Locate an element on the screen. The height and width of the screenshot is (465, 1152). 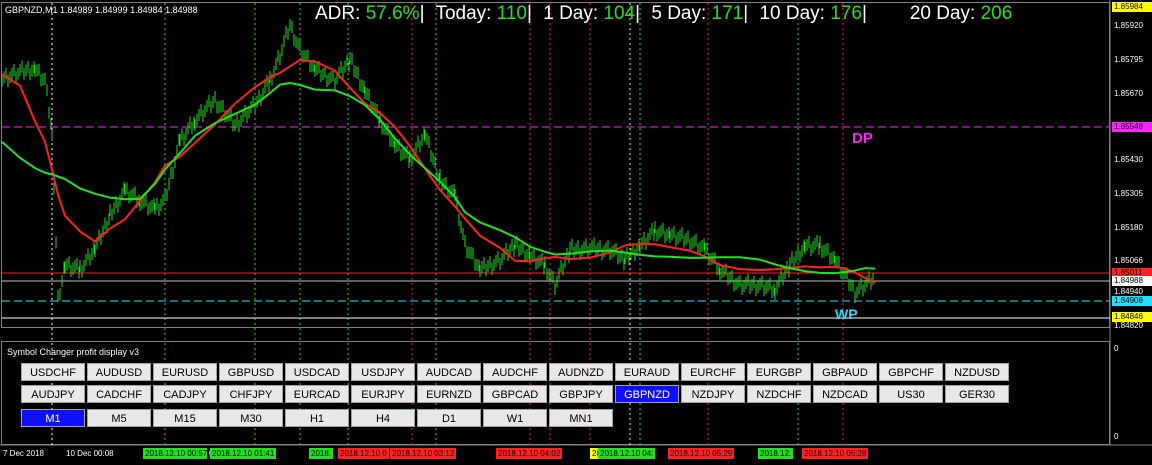
ten-day-label: 10 Day: is located at coordinates (792, 13).